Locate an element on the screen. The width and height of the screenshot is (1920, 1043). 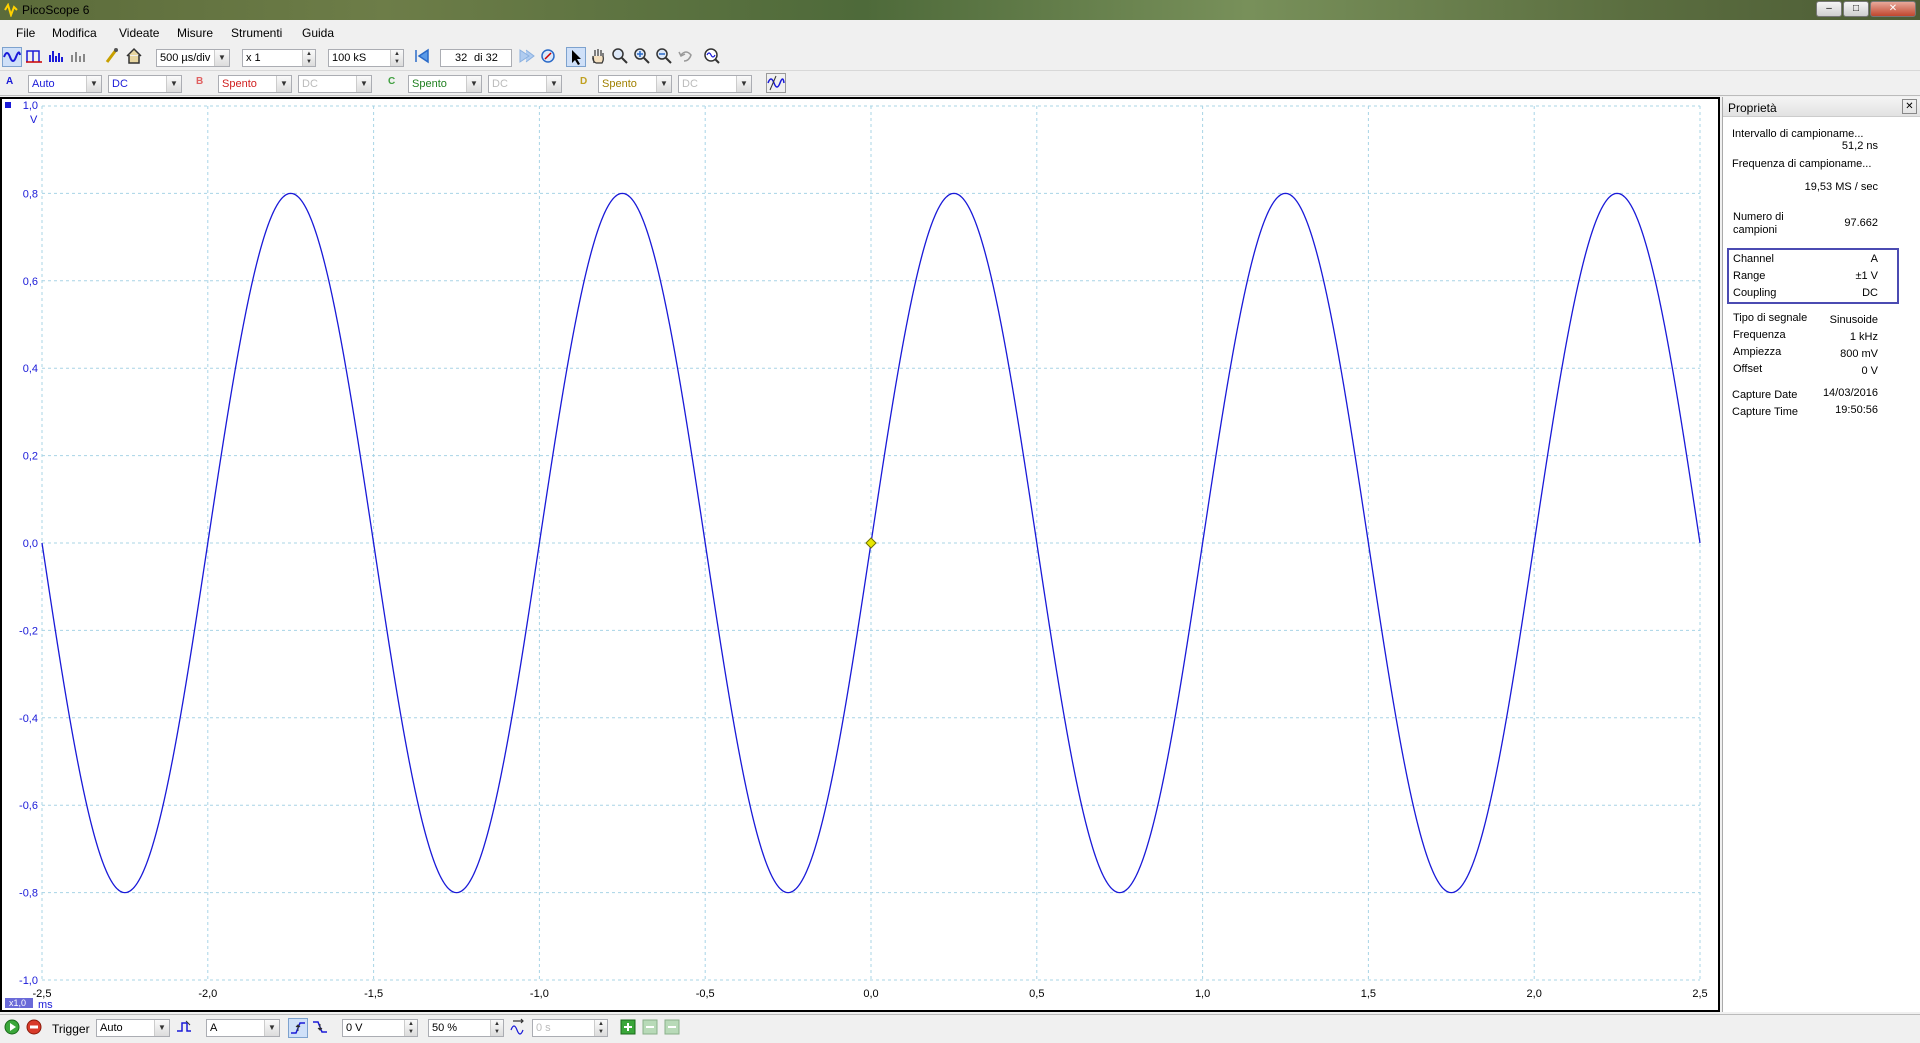
channel-d-range-select: Spento ▼ is located at coordinates (635, 84).